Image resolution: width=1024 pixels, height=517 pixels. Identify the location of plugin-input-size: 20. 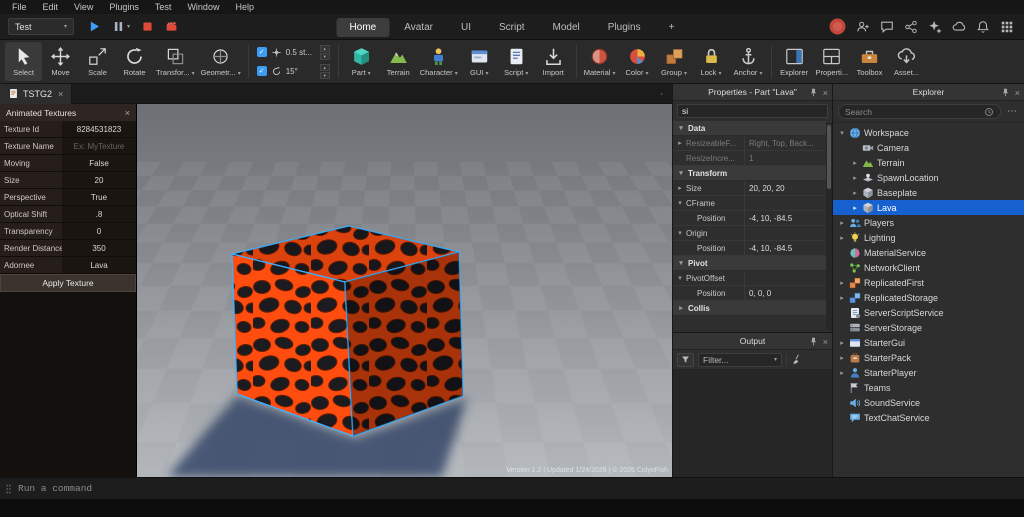
(99, 180).